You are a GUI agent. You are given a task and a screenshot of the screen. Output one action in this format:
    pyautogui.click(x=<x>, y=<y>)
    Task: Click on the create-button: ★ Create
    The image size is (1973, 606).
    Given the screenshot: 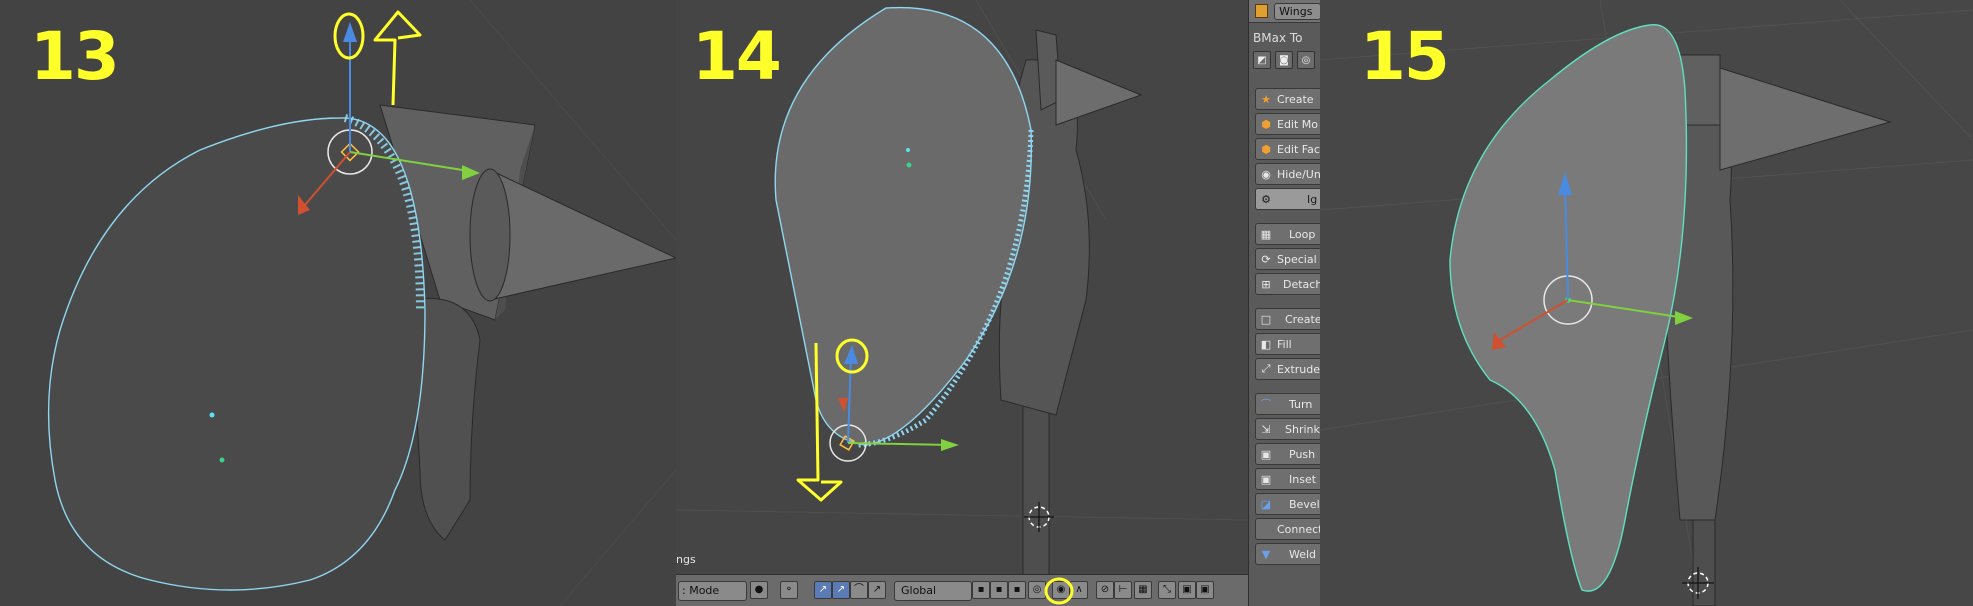 What is the action you would take?
    pyautogui.click(x=1287, y=99)
    